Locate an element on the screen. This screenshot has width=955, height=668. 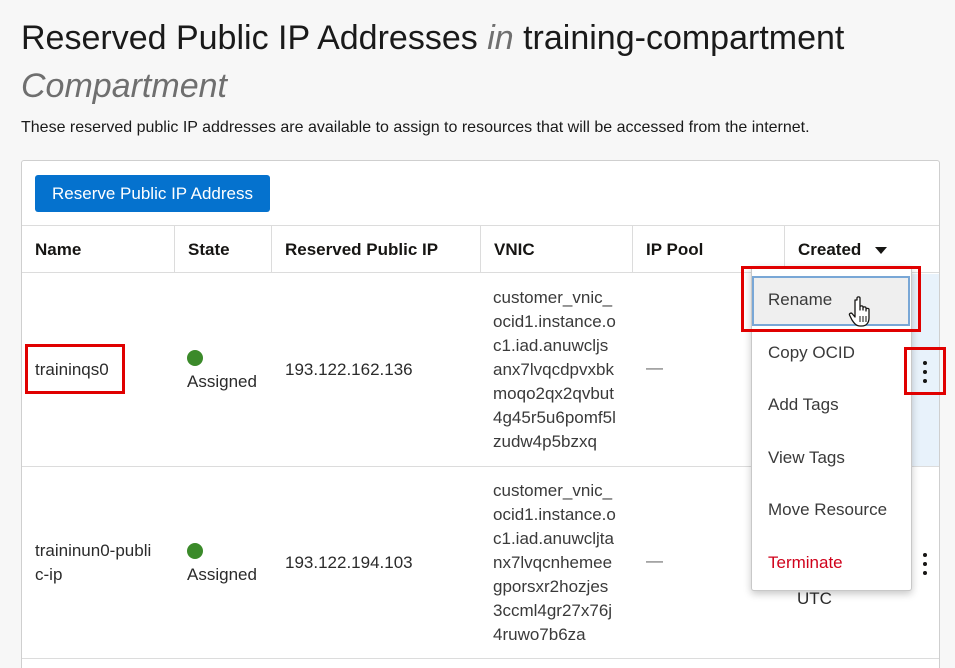
menu-item-add-tags: Add Tags is located at coordinates (803, 405).